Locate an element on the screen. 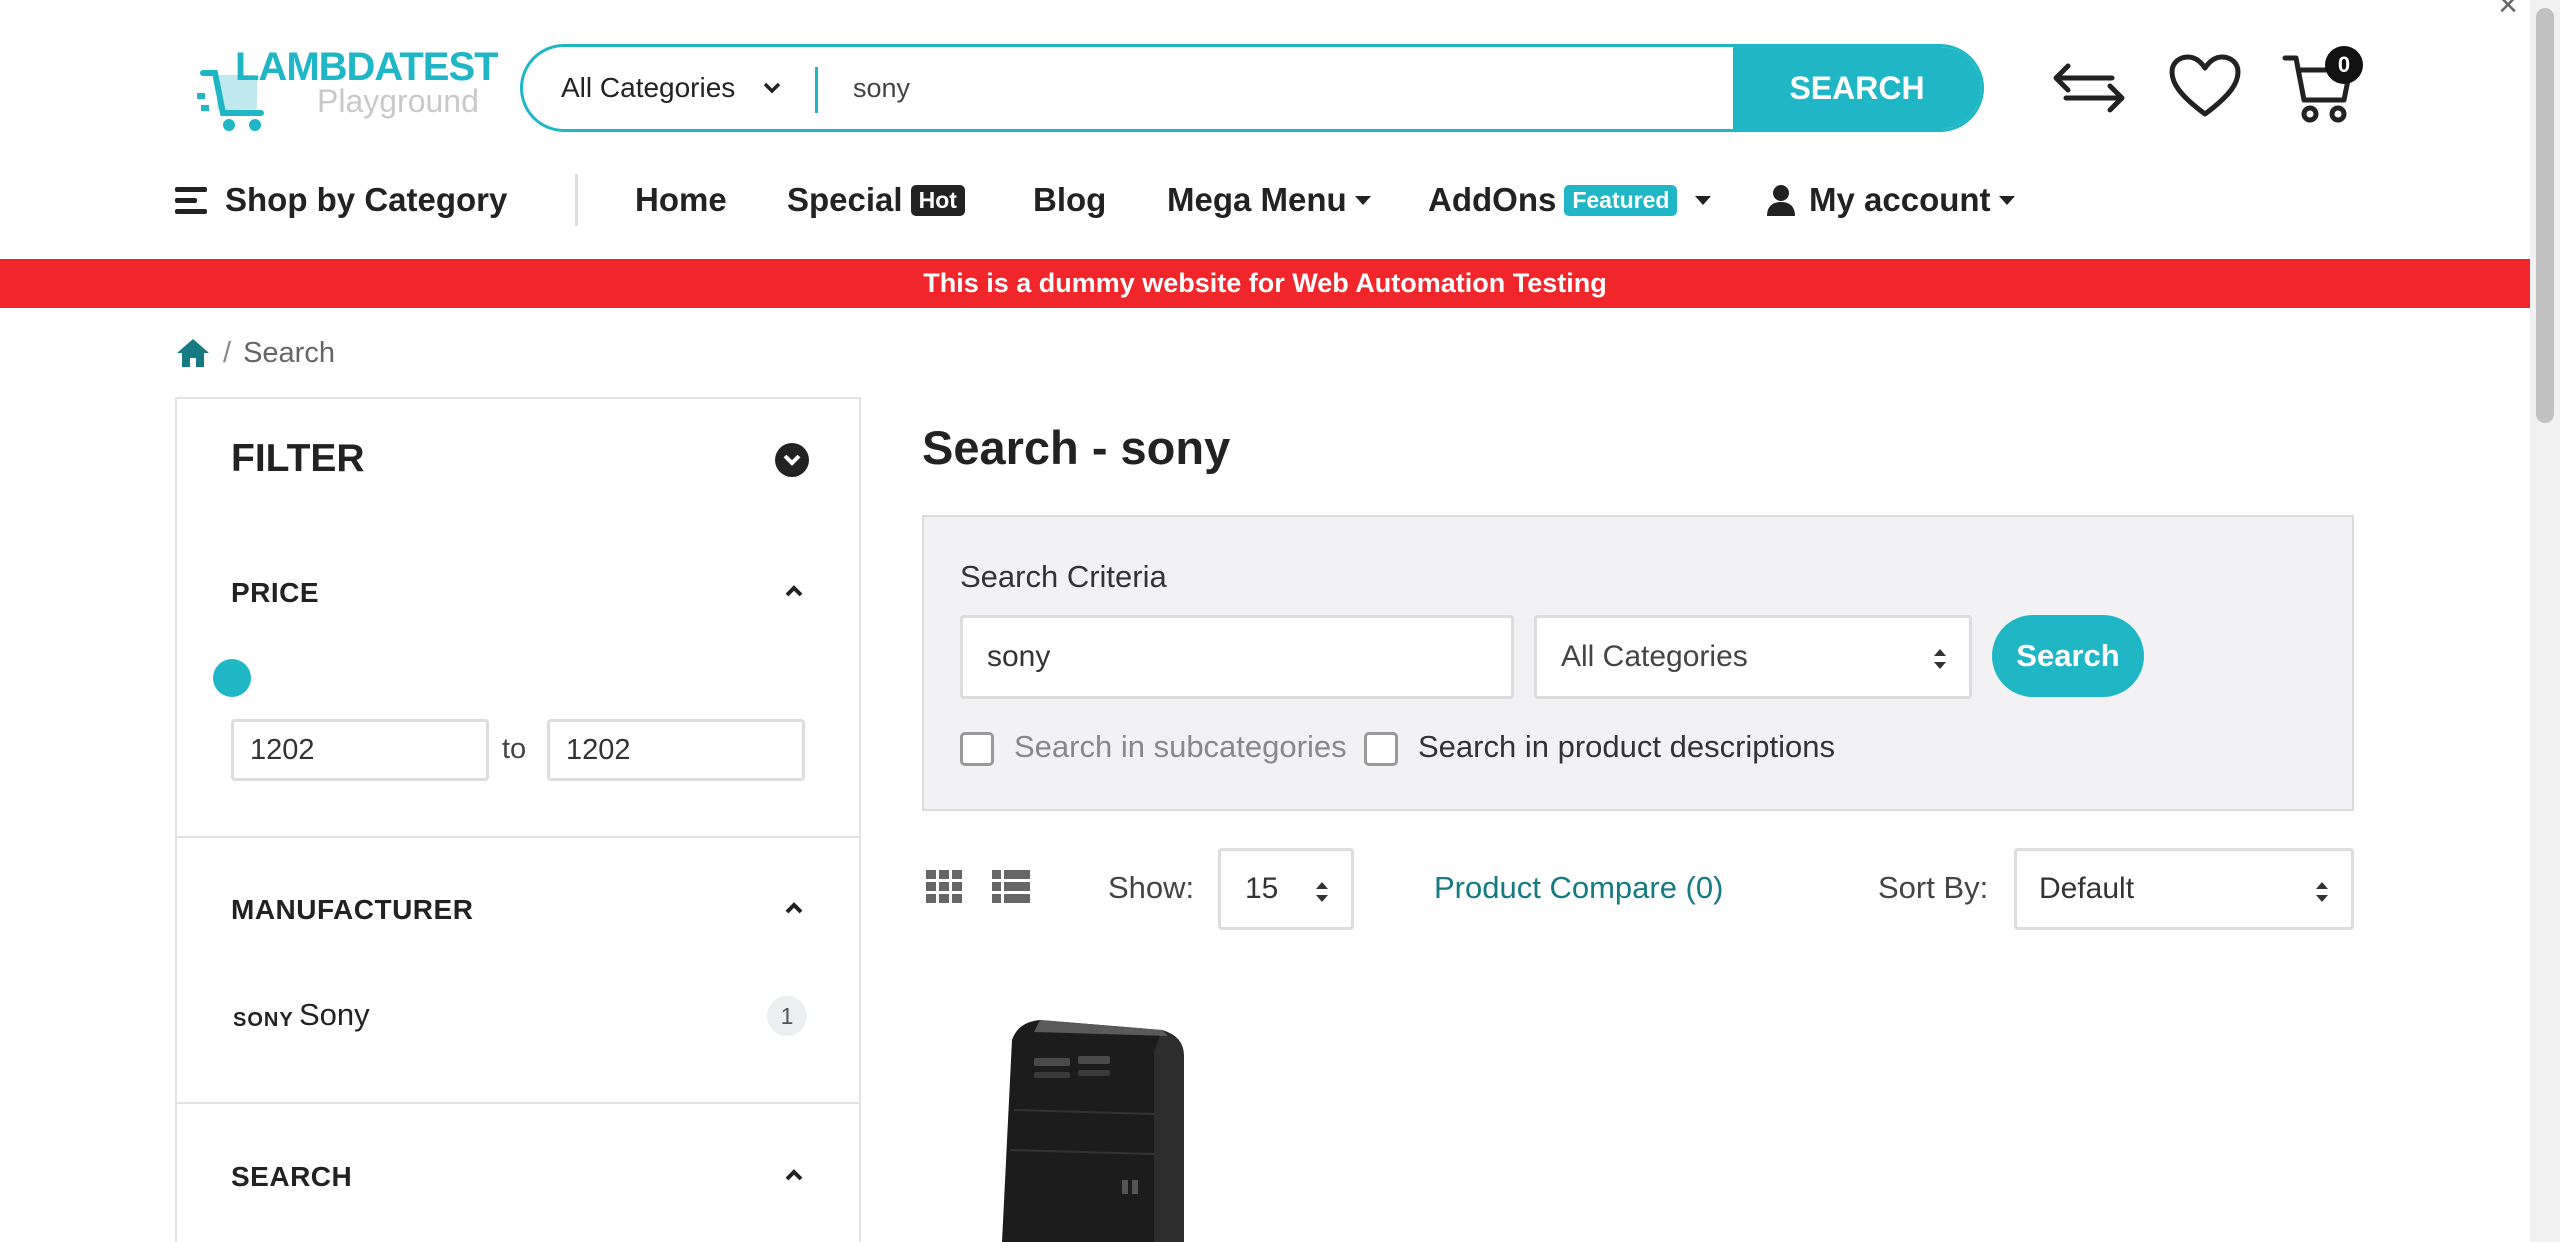 The width and height of the screenshot is (2560, 1242). compare-arrows-icon is located at coordinates (2089, 88).